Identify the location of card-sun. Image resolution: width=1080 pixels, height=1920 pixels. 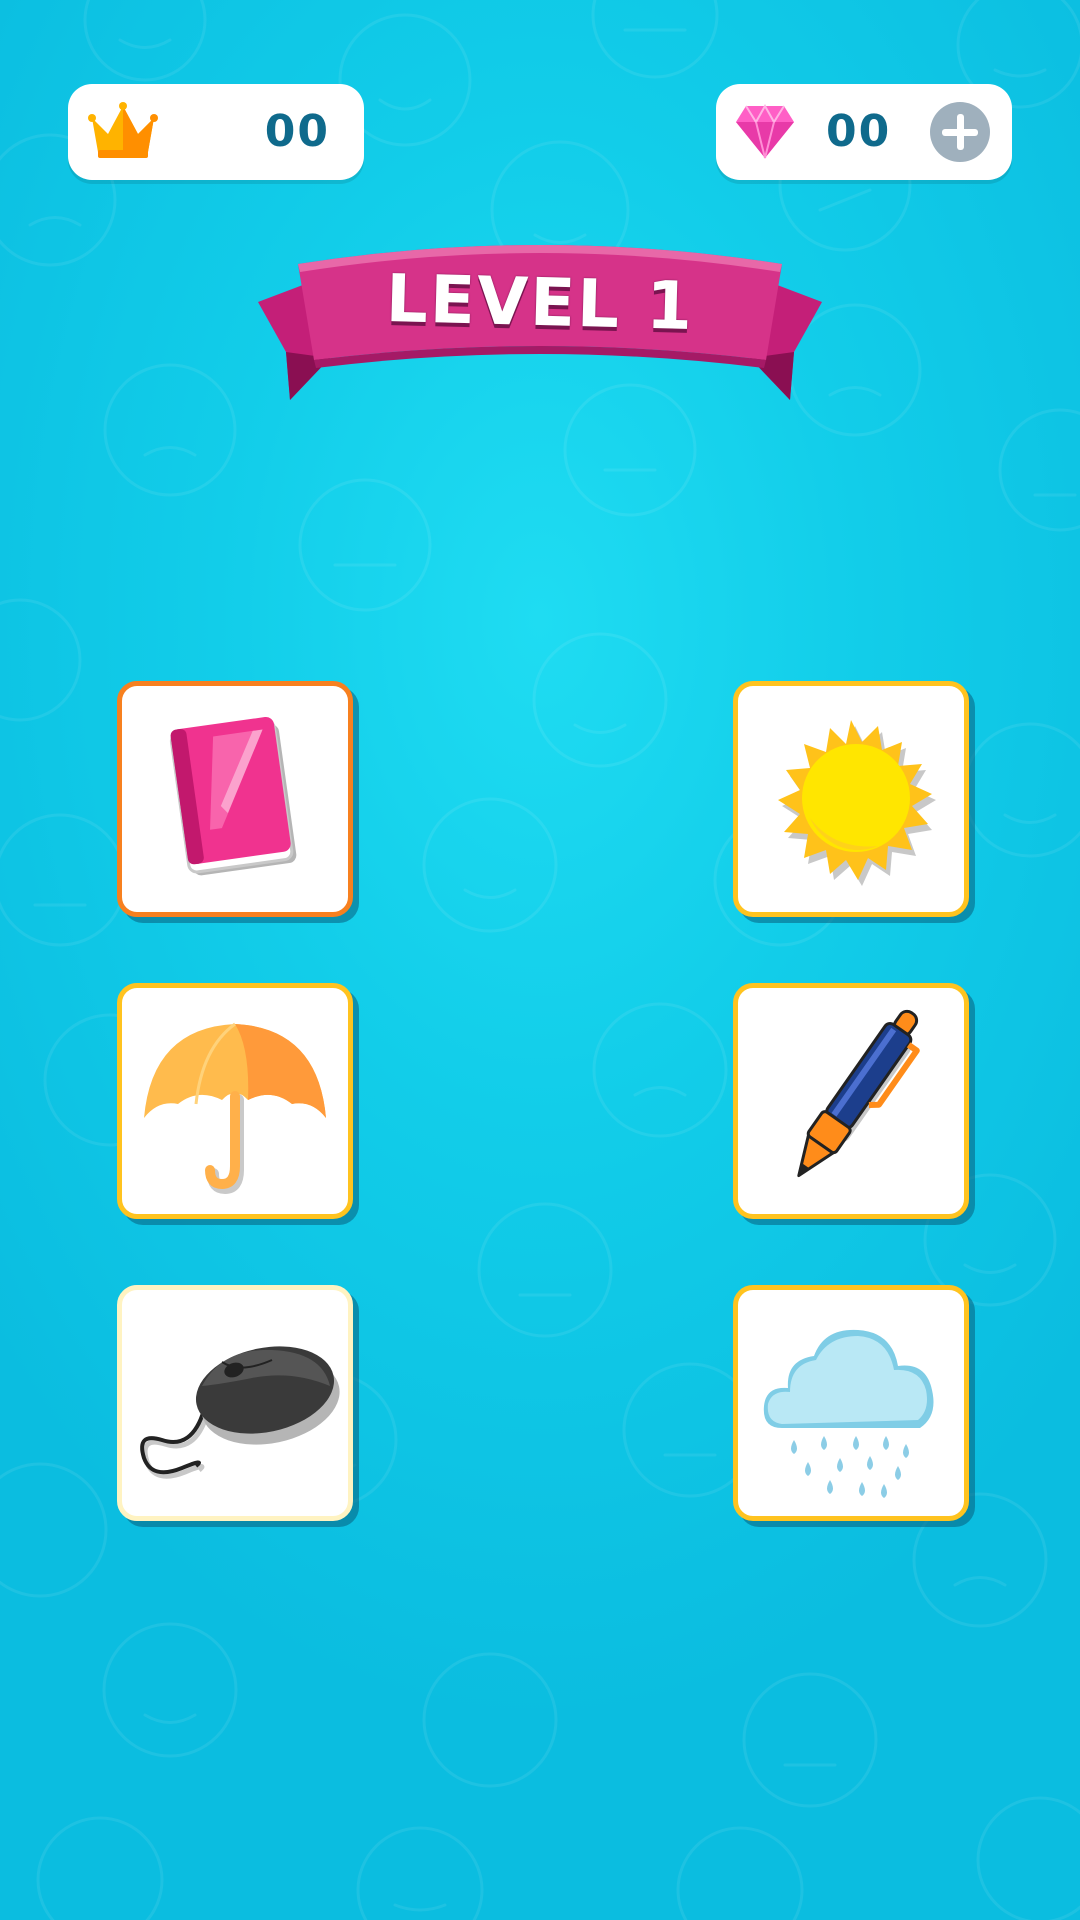
(851, 799).